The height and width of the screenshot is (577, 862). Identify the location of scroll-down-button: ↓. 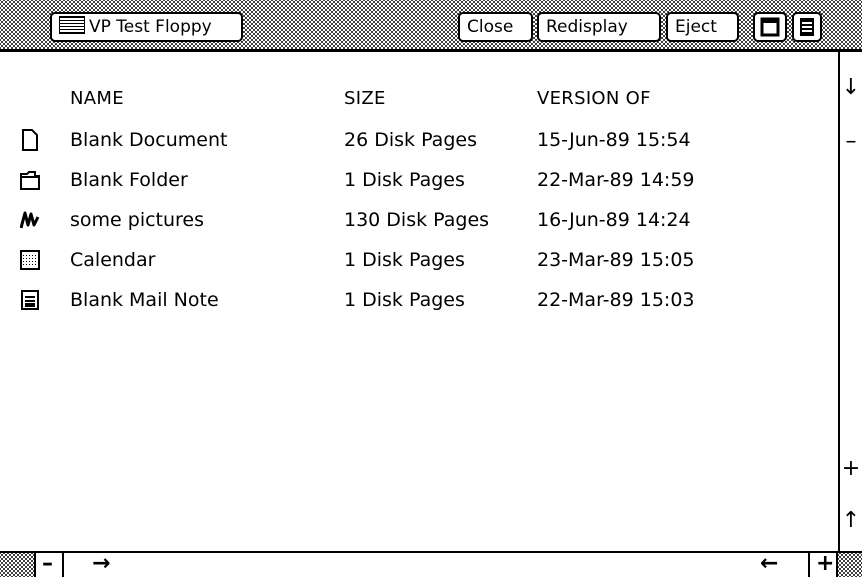
(851, 88).